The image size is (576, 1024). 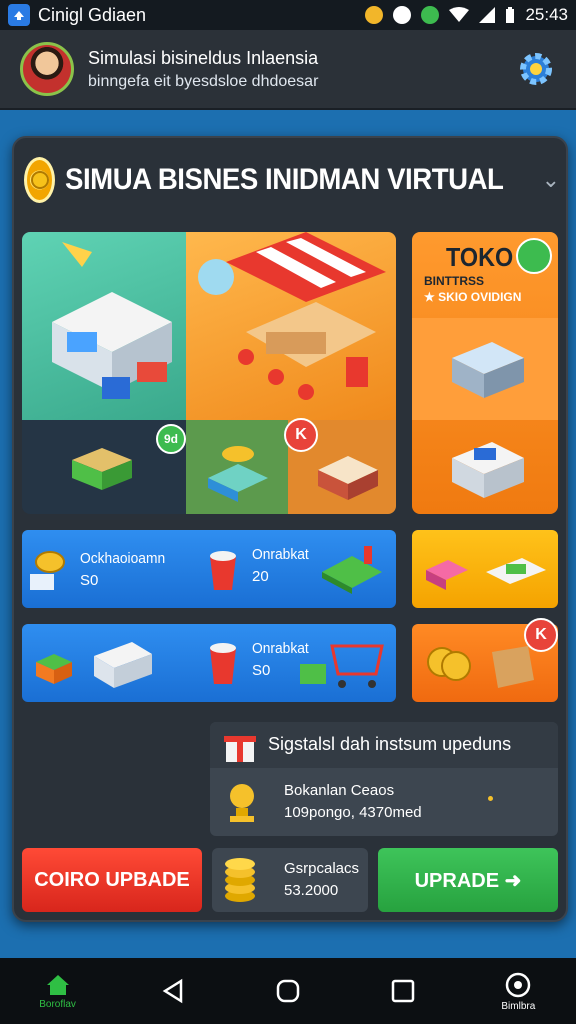 I want to click on profile-icon, so click(x=518, y=984).